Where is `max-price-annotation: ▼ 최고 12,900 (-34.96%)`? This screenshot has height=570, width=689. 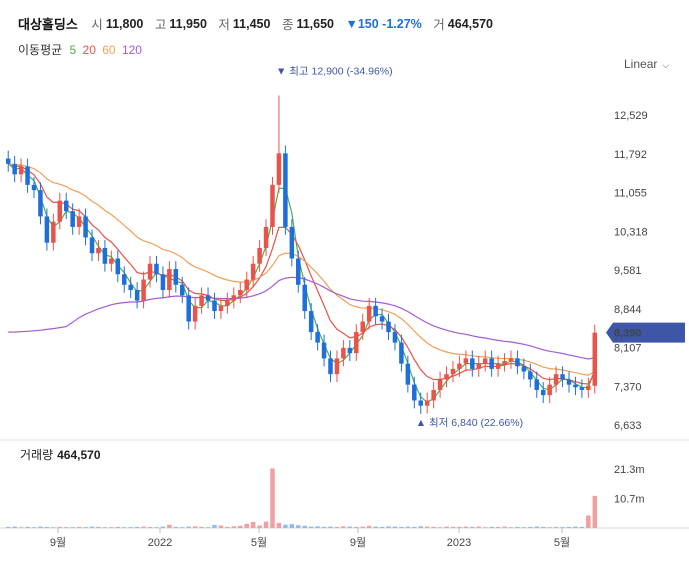
max-price-annotation: ▼ 최고 12,900 (-34.96%) is located at coordinates (334, 71).